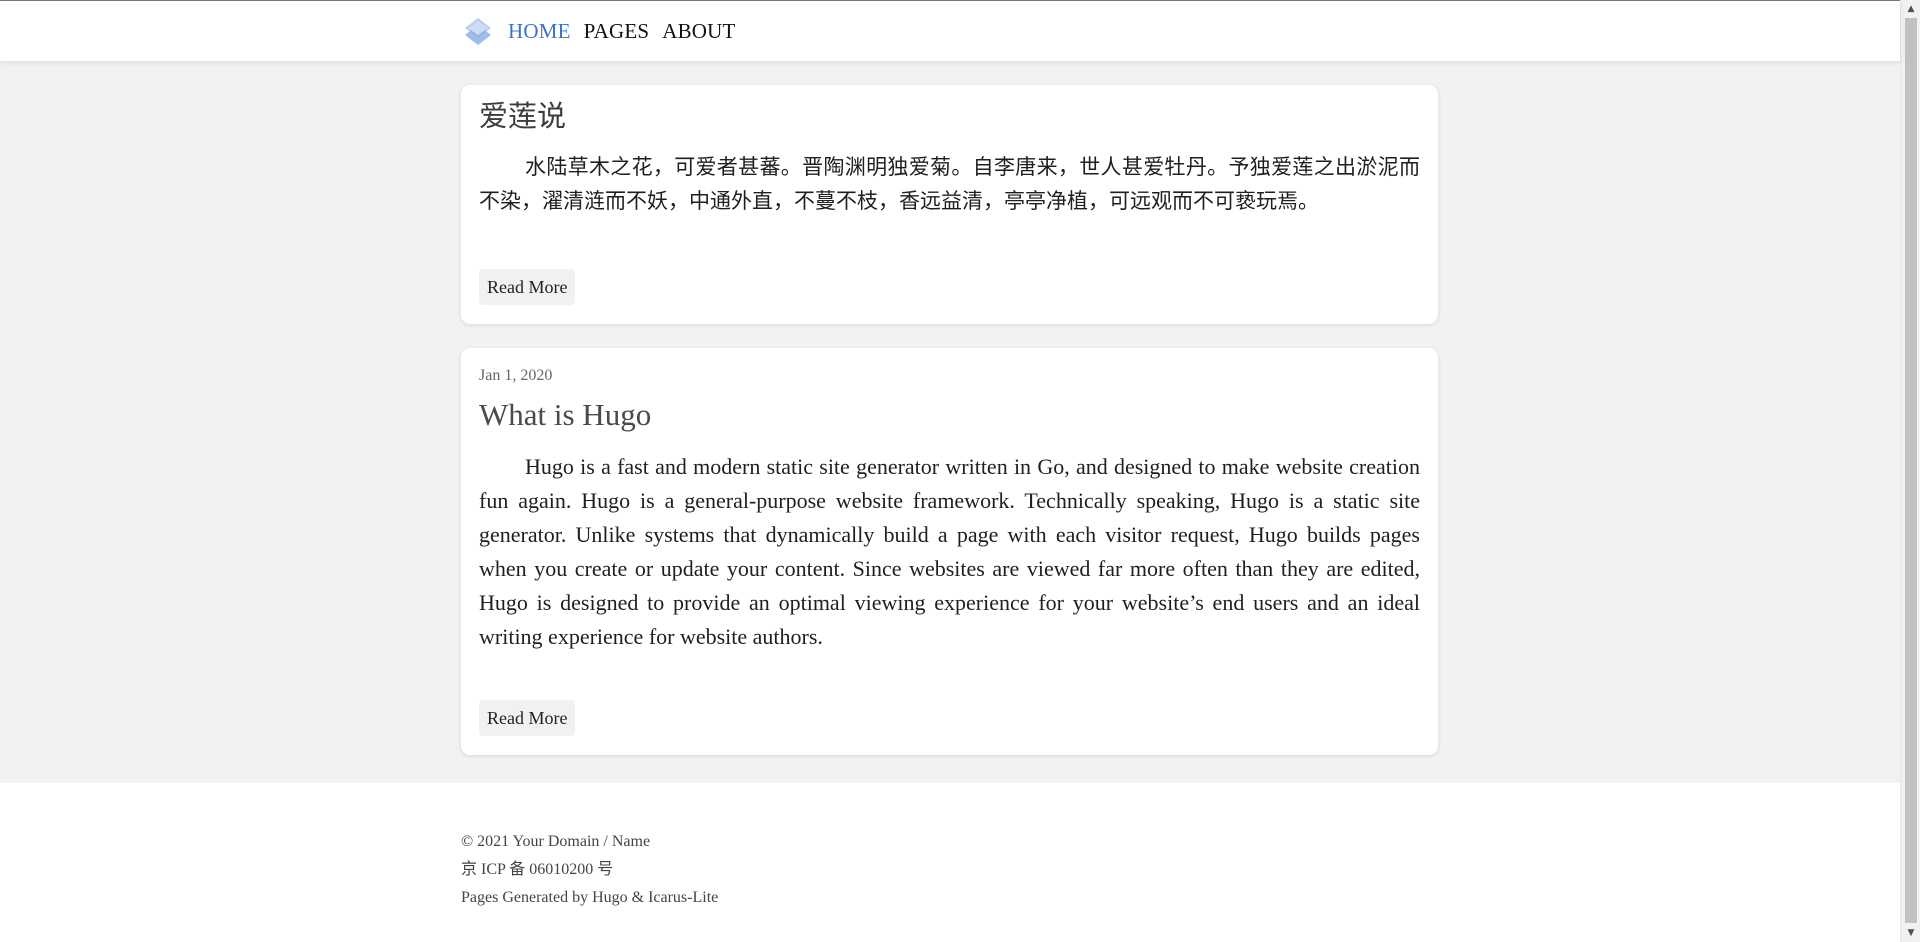 Image resolution: width=1920 pixels, height=942 pixels. What do you see at coordinates (516, 375) in the screenshot?
I see `post-date: Jan 1, 2020` at bounding box center [516, 375].